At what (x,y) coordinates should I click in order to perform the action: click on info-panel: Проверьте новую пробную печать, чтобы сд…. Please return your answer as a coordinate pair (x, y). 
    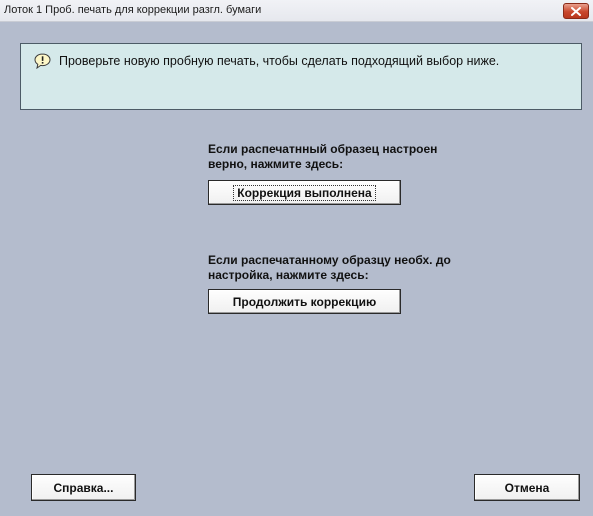
    Looking at the image, I should click on (301, 76).